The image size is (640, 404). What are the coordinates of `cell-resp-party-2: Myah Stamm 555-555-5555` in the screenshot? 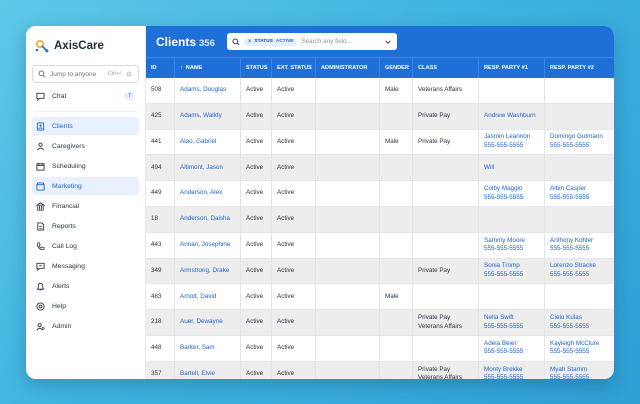 It's located at (579, 370).